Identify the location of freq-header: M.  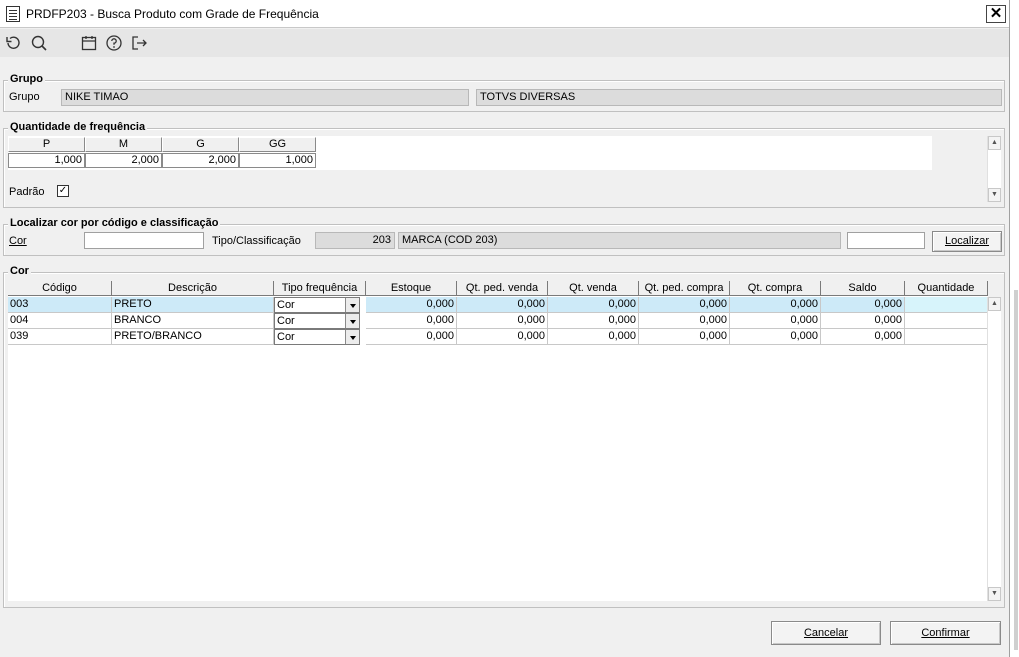
(123, 144).